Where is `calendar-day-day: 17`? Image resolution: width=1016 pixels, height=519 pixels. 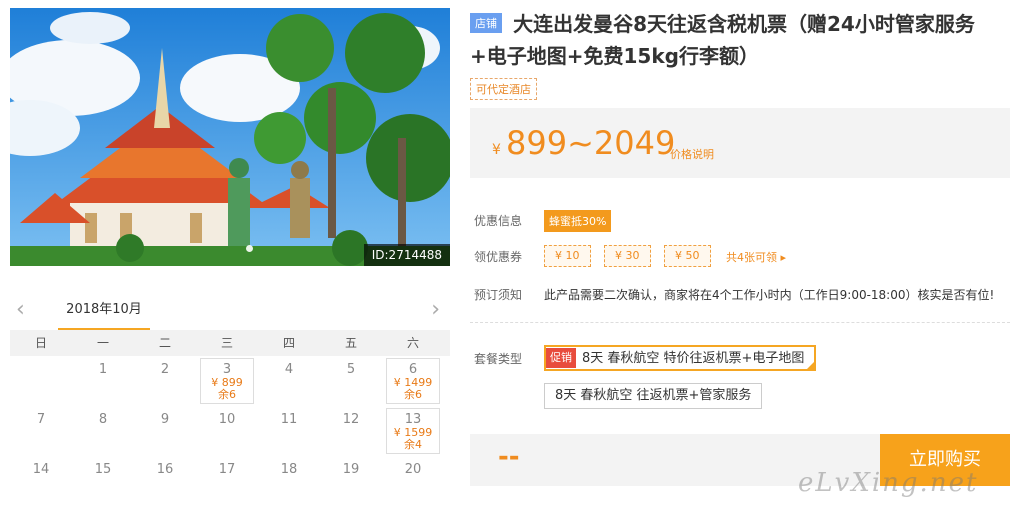 calendar-day-day: 17 is located at coordinates (227, 469).